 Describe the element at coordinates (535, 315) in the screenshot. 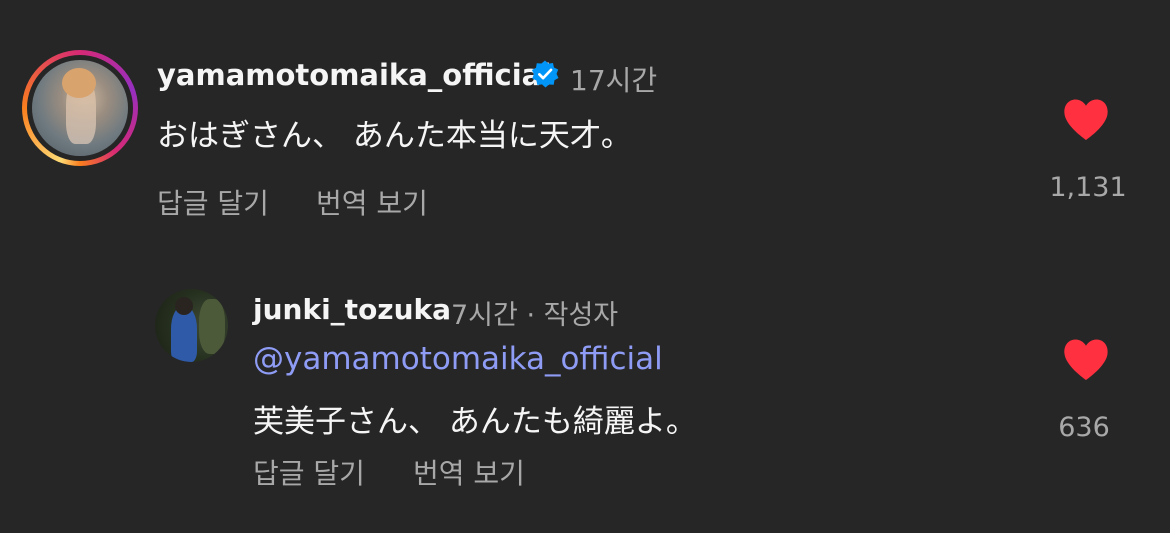

I see `reply-timestamp: 7시간 · 작성자` at that location.